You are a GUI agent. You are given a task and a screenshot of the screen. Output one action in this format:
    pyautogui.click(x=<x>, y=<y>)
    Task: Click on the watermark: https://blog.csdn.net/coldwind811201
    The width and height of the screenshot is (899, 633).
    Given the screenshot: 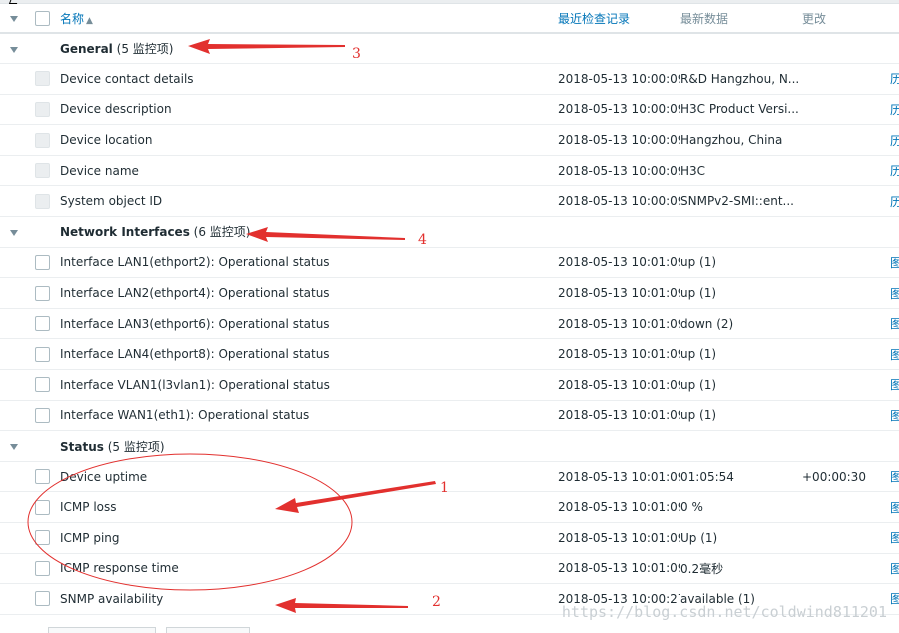 What is the action you would take?
    pyautogui.click(x=724, y=612)
    